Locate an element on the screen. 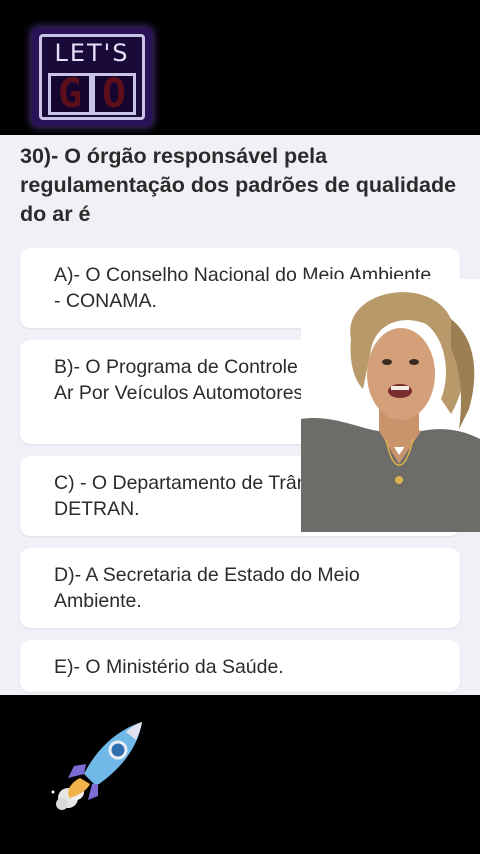  presenter-video-overlay is located at coordinates (390, 405).